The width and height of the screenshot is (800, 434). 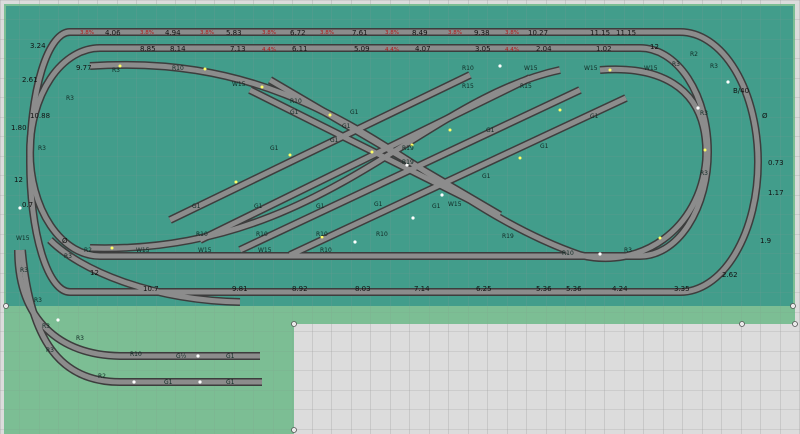 What do you see at coordinates (84, 68) in the screenshot?
I see `height-label: 9.77` at bounding box center [84, 68].